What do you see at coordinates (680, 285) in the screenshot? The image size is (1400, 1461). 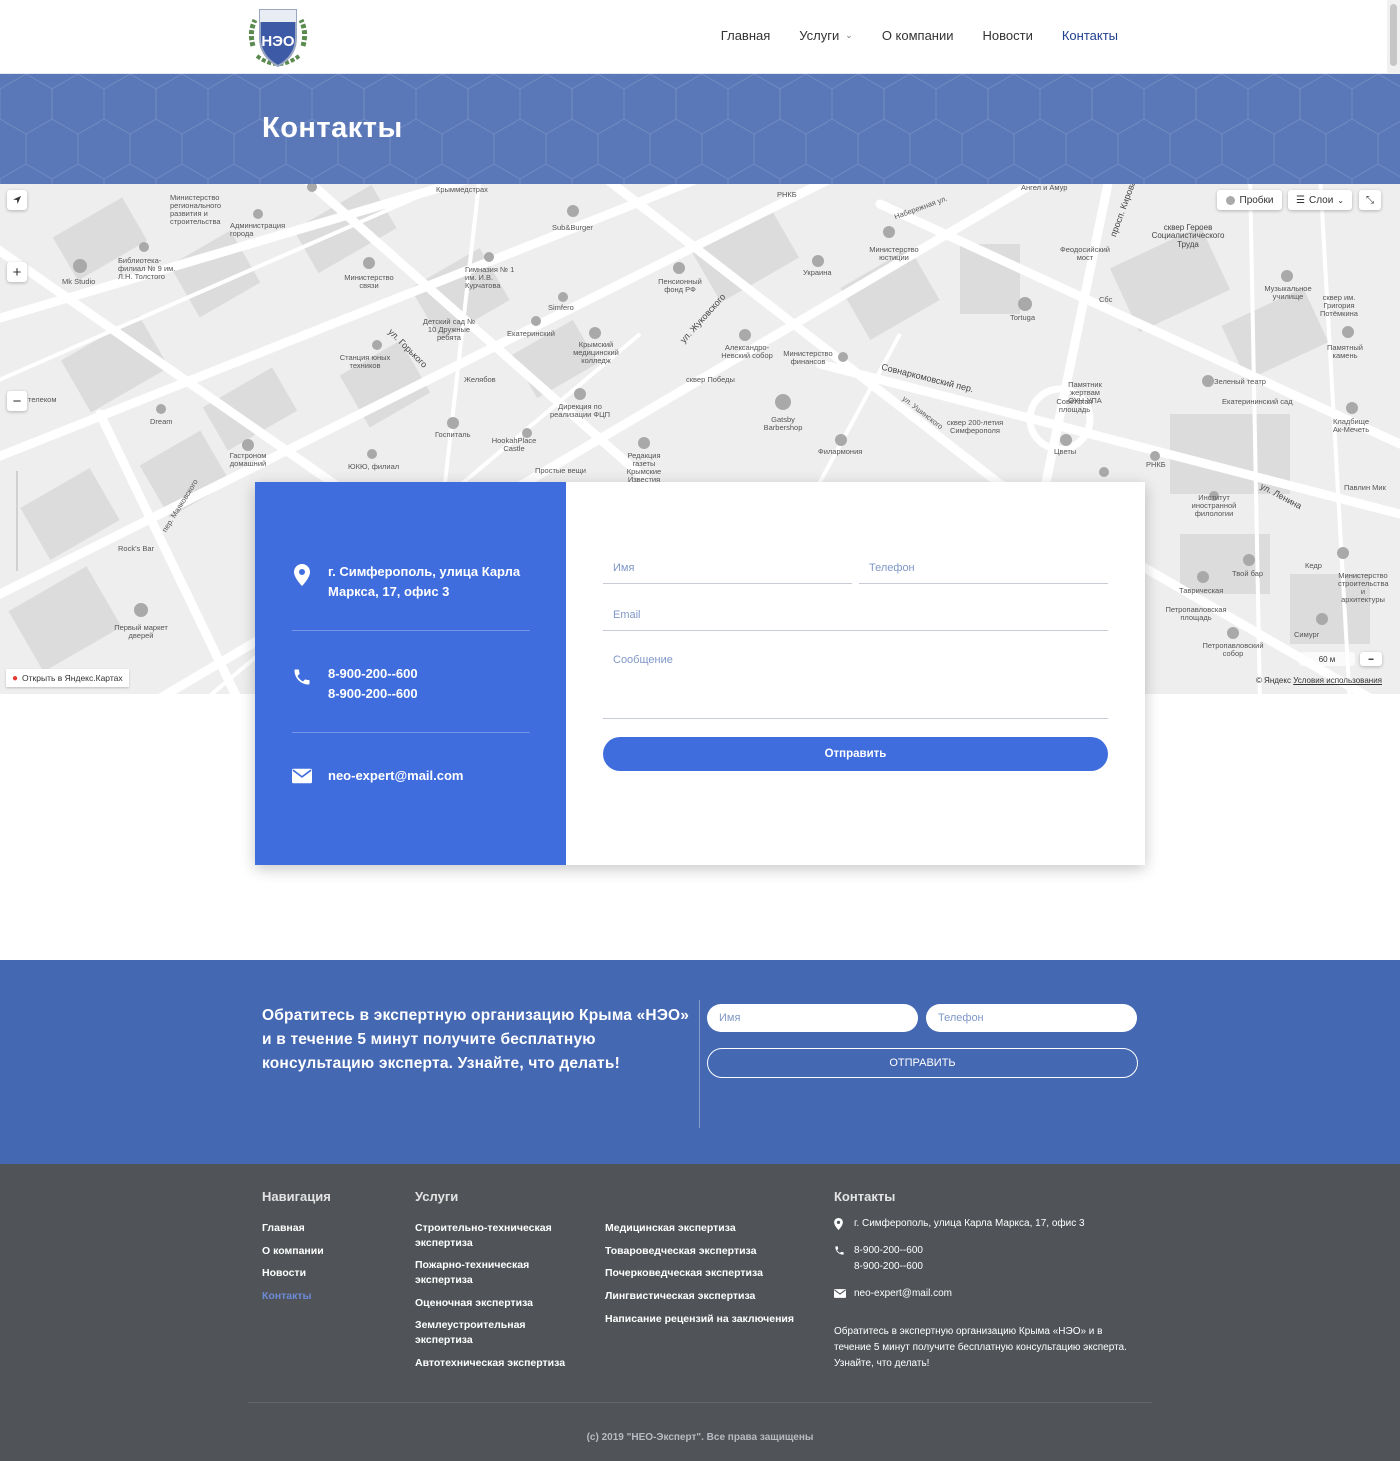 I see `map-label: Пенсионный фонд РФ` at bounding box center [680, 285].